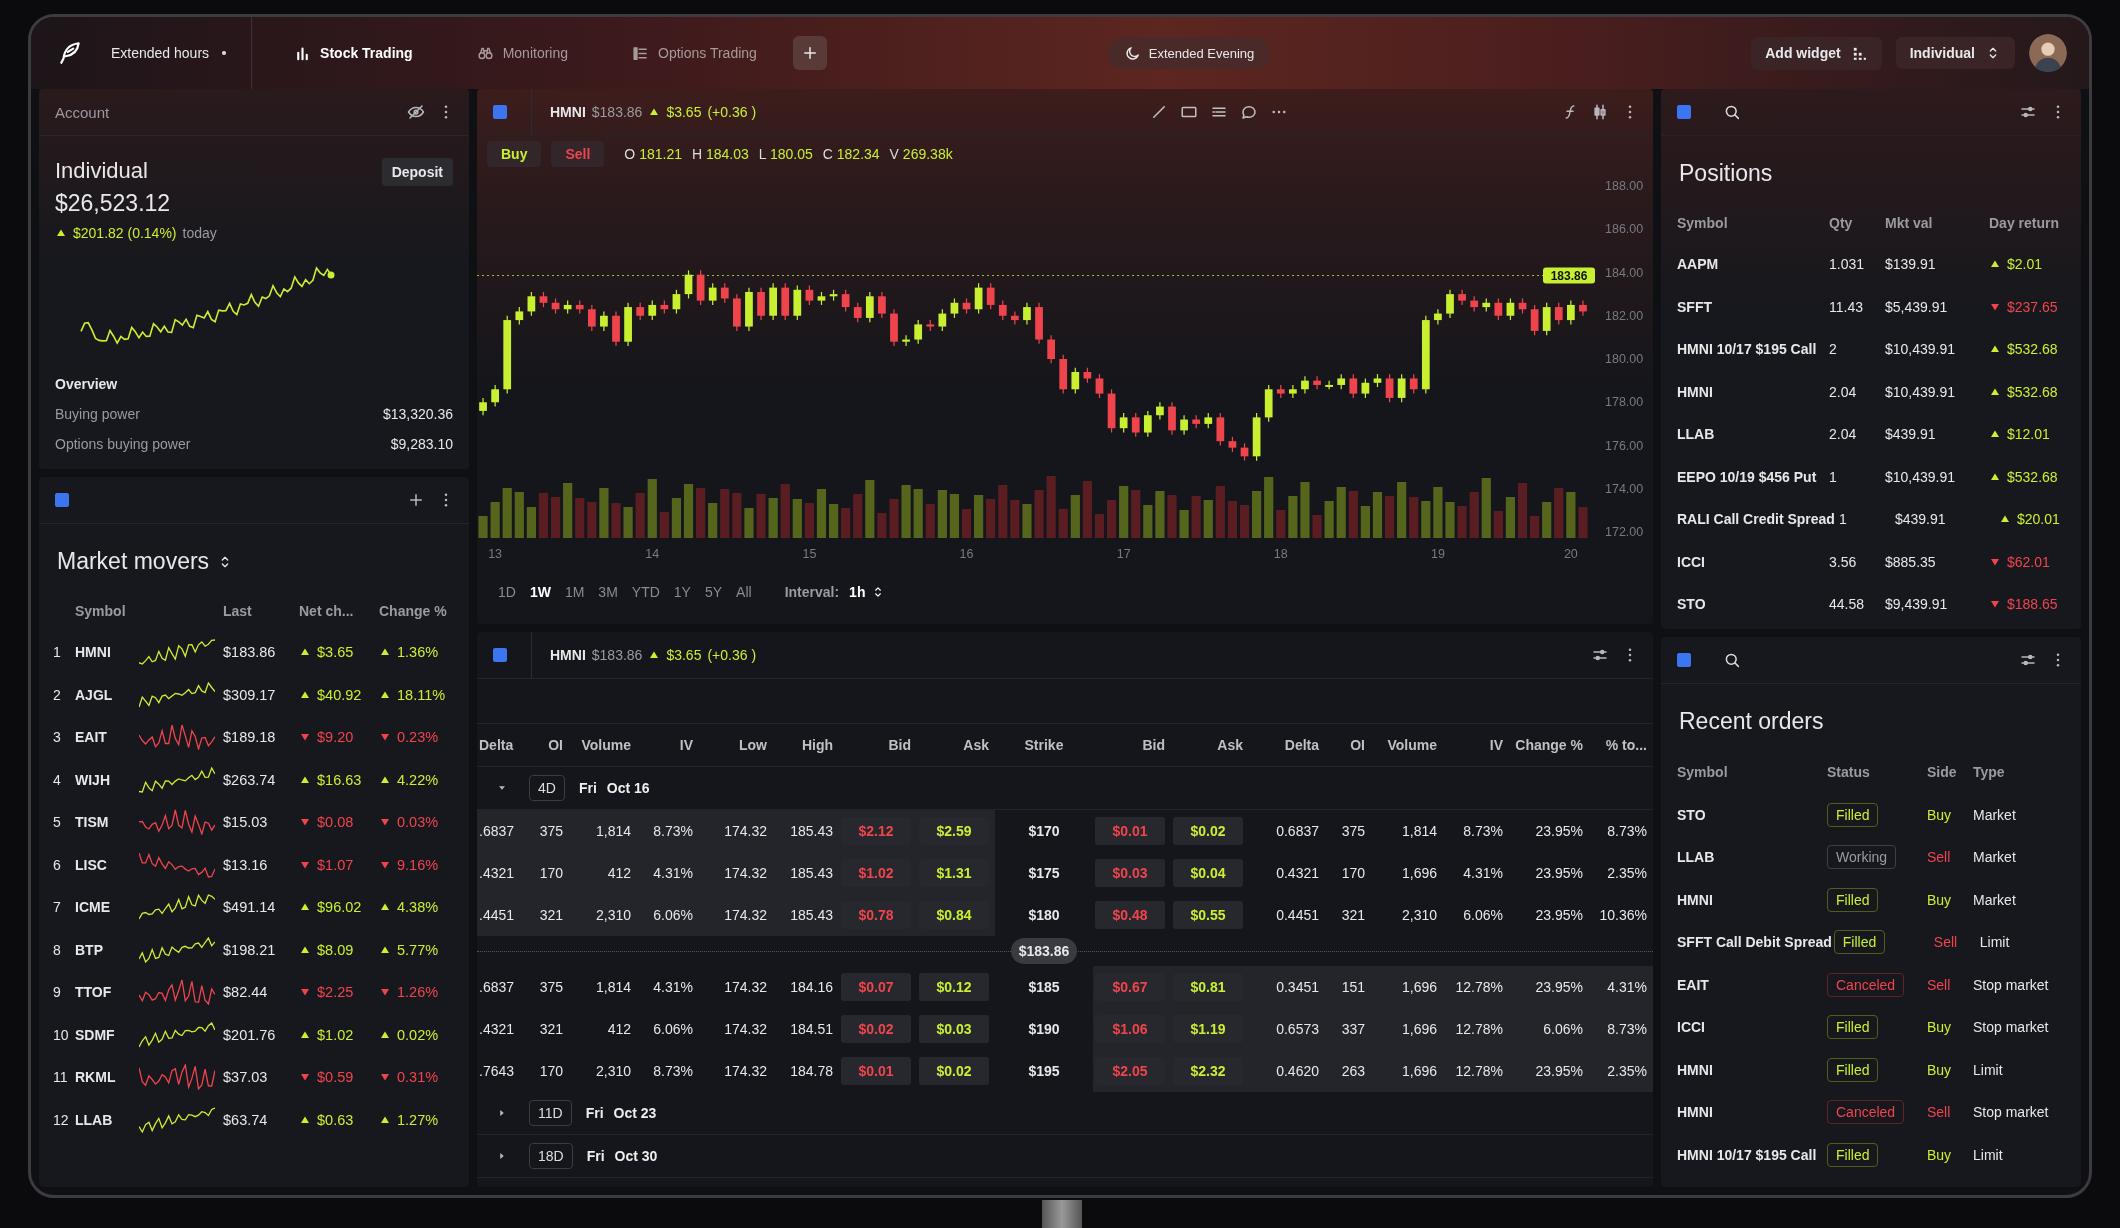  What do you see at coordinates (160, 53) in the screenshot?
I see `extended-hours-label: Extended hours` at bounding box center [160, 53].